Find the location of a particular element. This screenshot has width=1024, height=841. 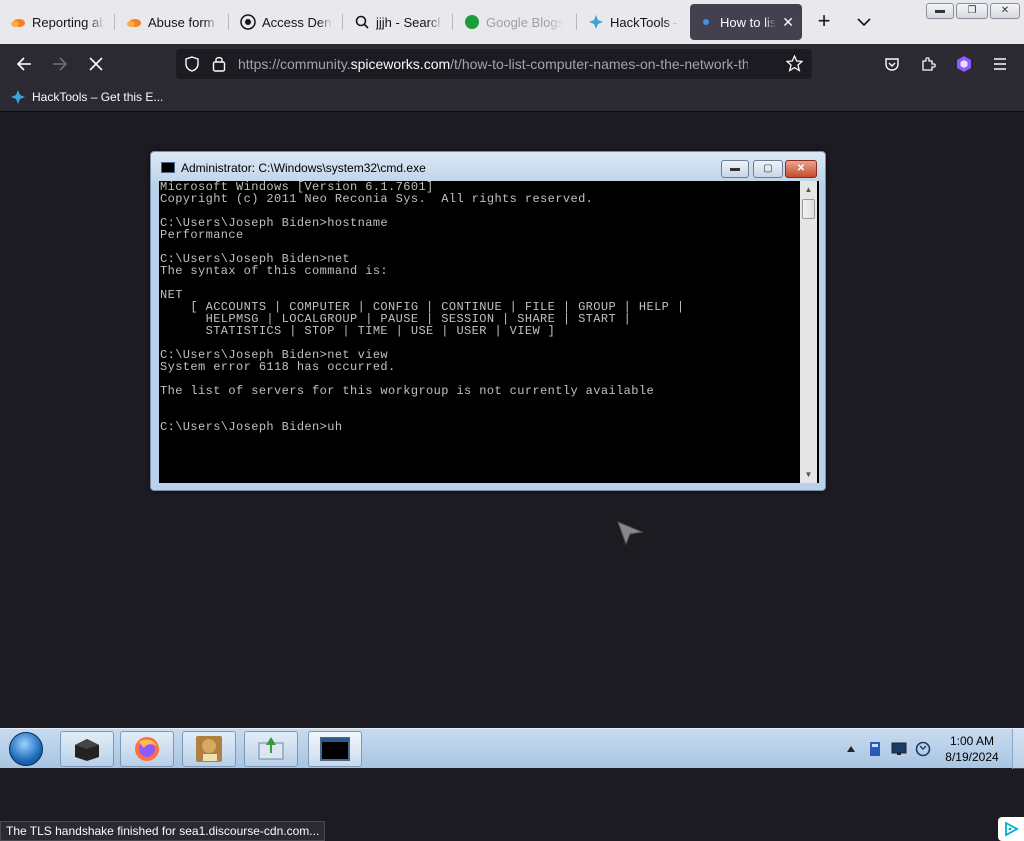

taskbar-cmd is located at coordinates (335, 749).